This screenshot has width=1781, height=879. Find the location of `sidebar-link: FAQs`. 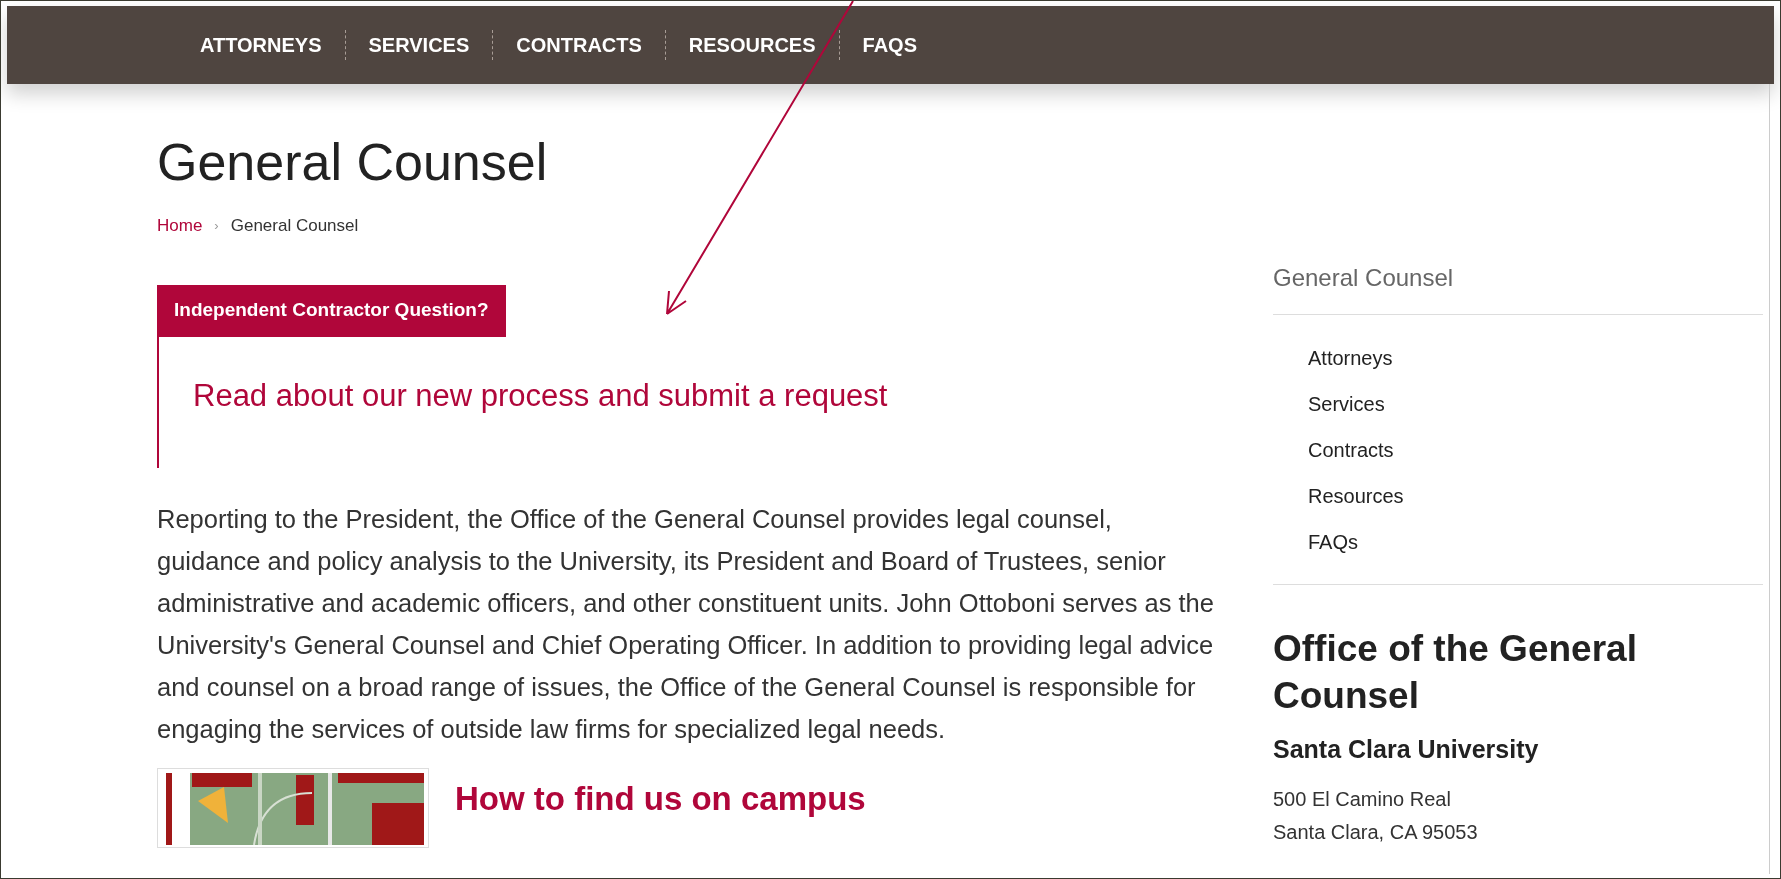

sidebar-link: FAQs is located at coordinates (1535, 542).